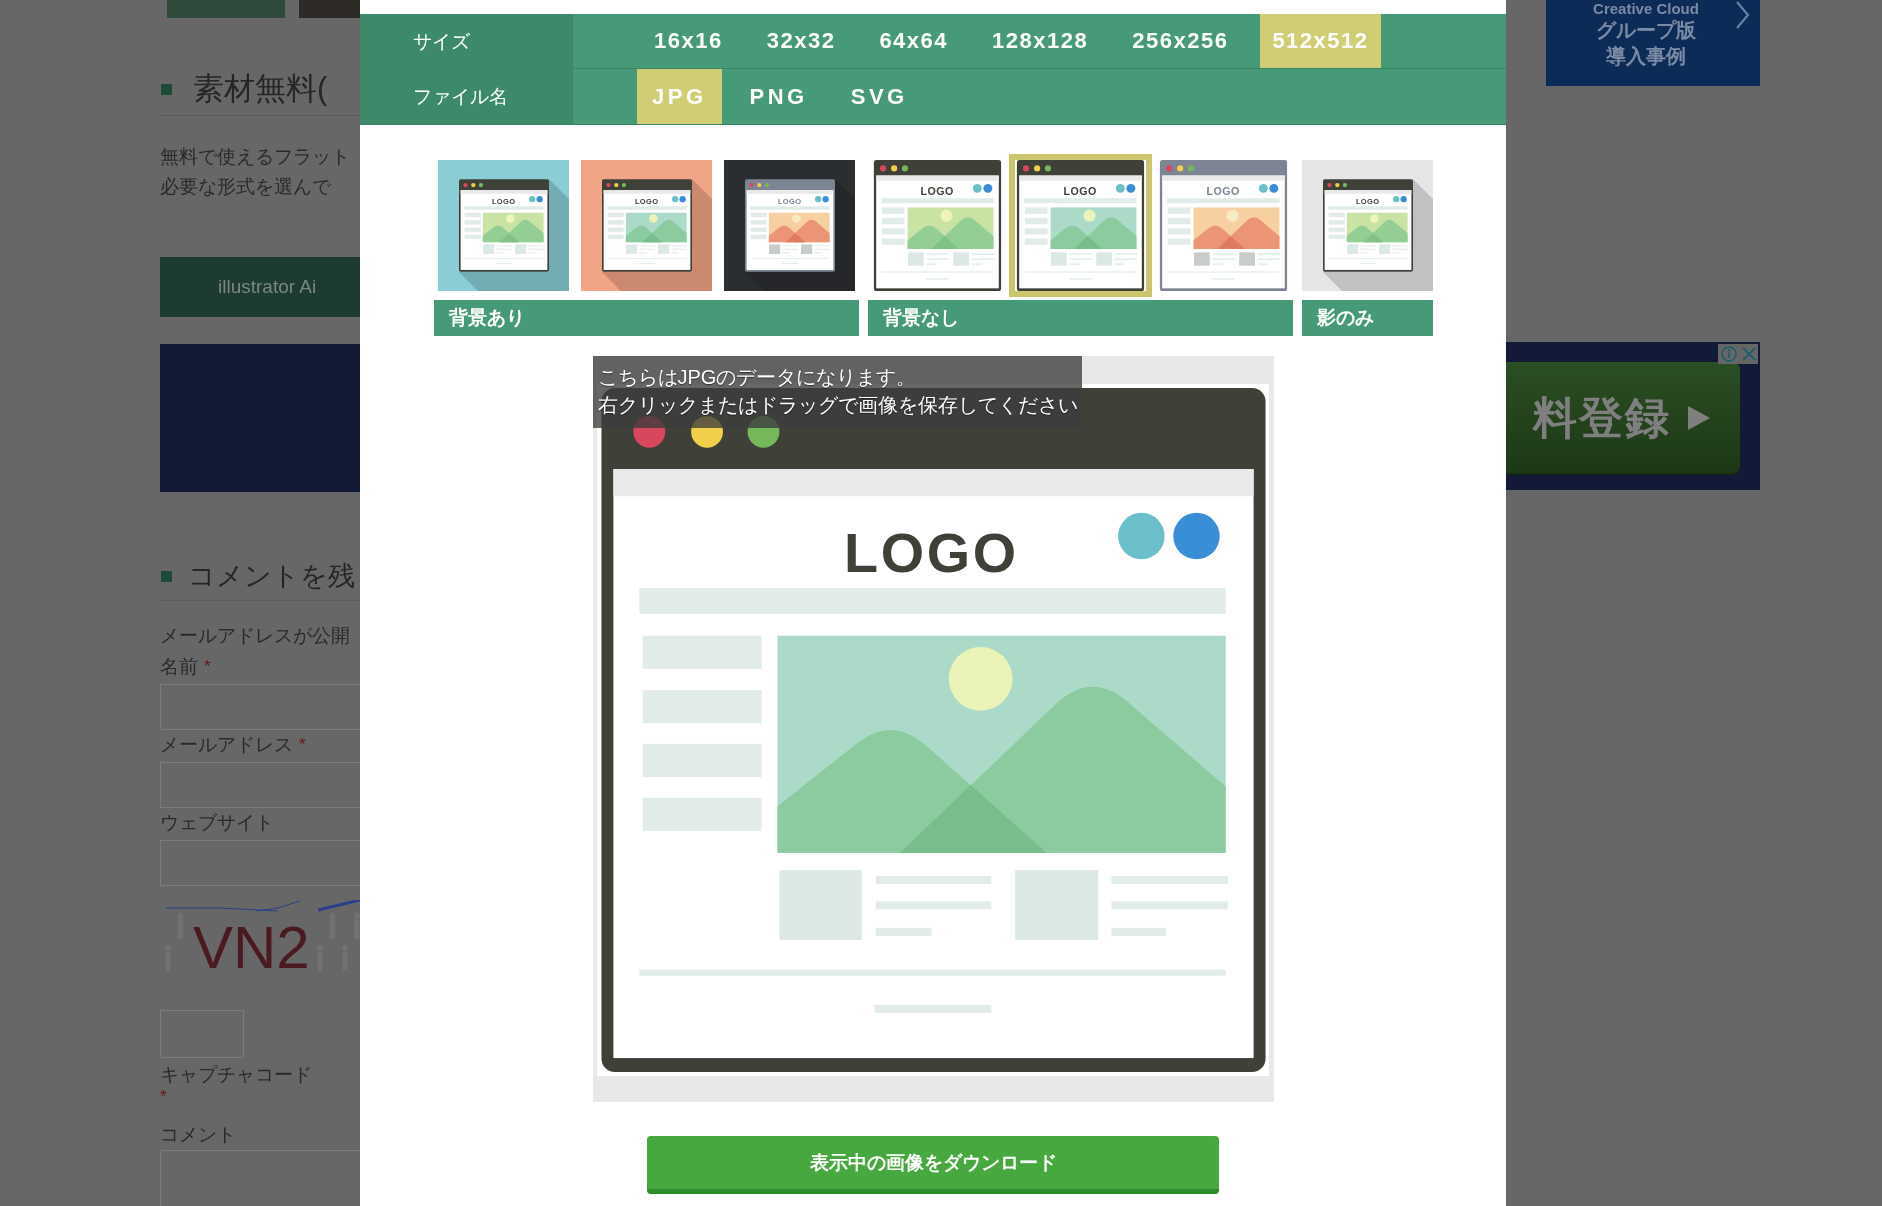 The height and width of the screenshot is (1206, 1882). What do you see at coordinates (1748, 354) in the screenshot?
I see `close-icon` at bounding box center [1748, 354].